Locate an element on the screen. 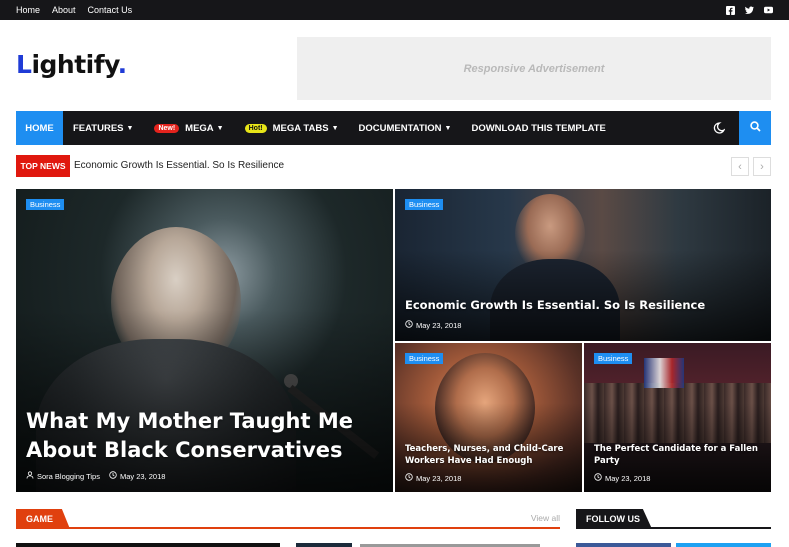 This screenshot has width=789, height=547. ticker-next-button: › is located at coordinates (762, 166).